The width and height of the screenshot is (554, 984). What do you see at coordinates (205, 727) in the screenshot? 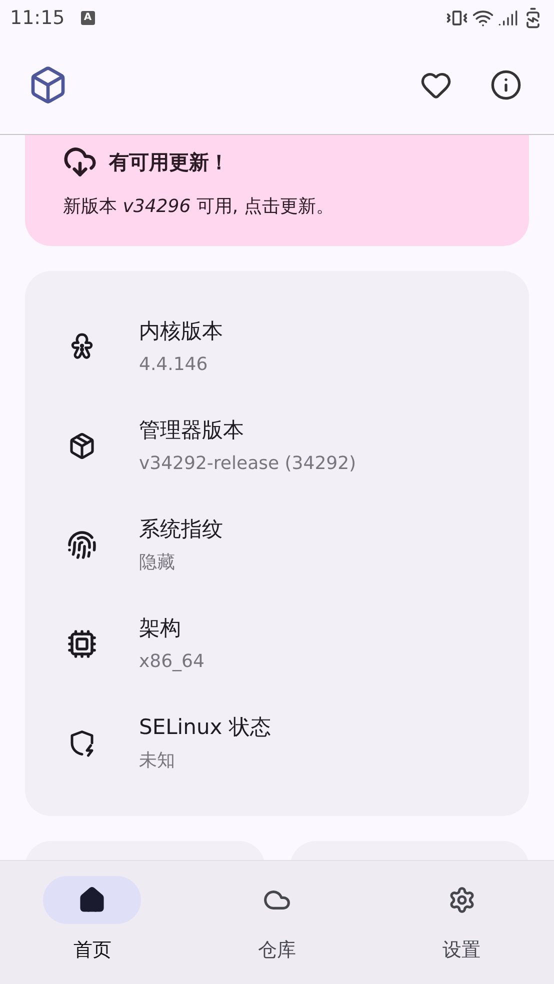
I see `info-title: SELinux 状态` at bounding box center [205, 727].